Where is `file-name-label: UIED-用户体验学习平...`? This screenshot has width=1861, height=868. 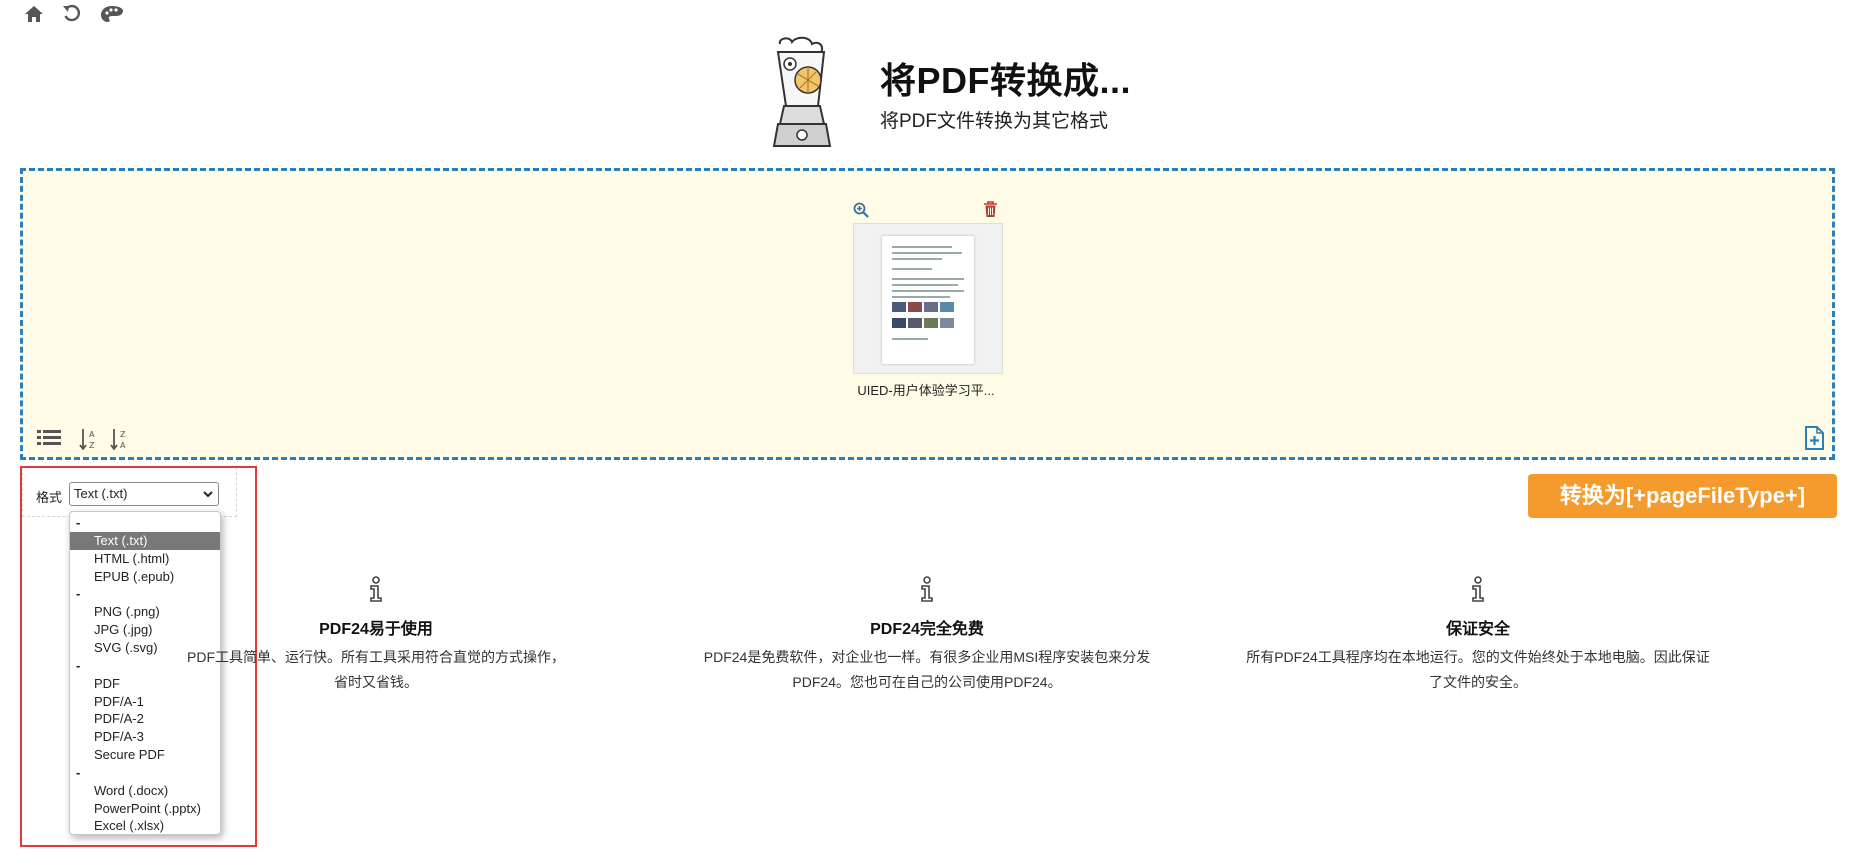
file-name-label: UIED-用户体验学习平... is located at coordinates (926, 390).